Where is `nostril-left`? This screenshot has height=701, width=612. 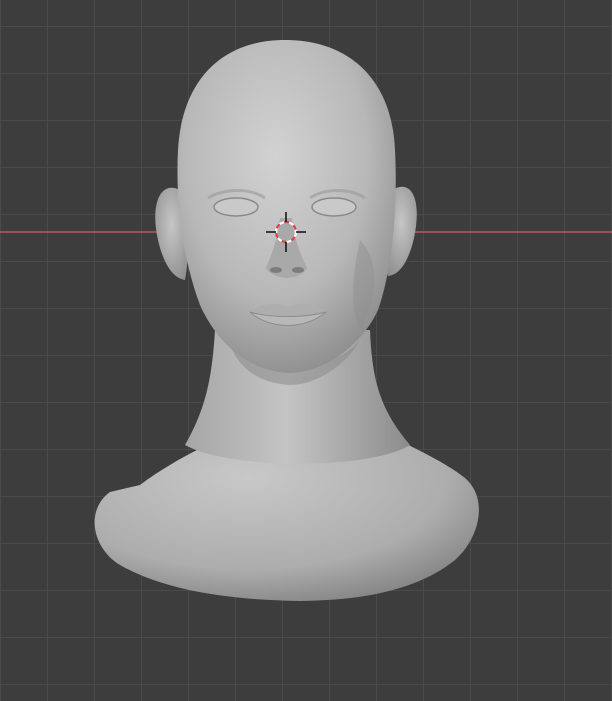 nostril-left is located at coordinates (276, 270).